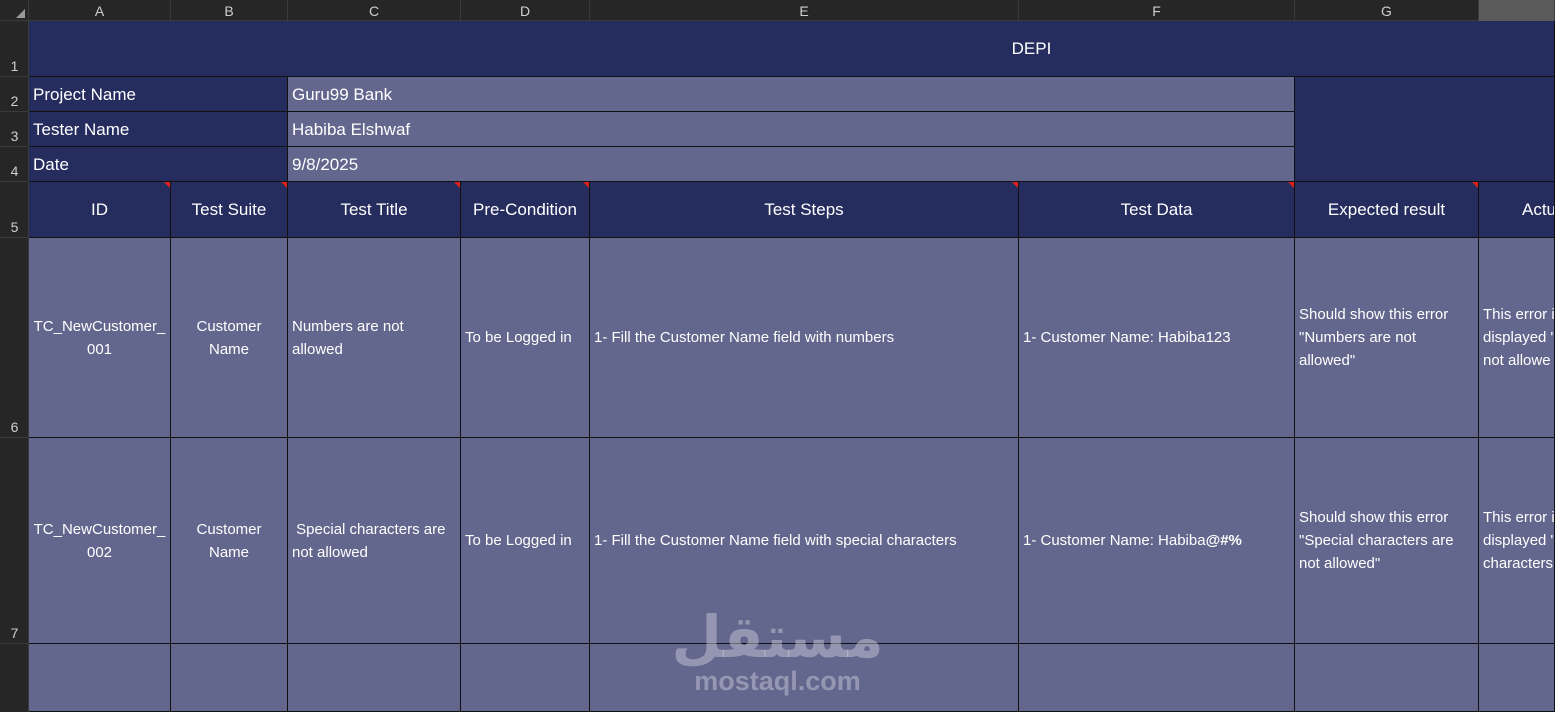 The height and width of the screenshot is (712, 1555). Describe the element at coordinates (791, 164) in the screenshot. I see `date-value: 9/8/2025` at that location.